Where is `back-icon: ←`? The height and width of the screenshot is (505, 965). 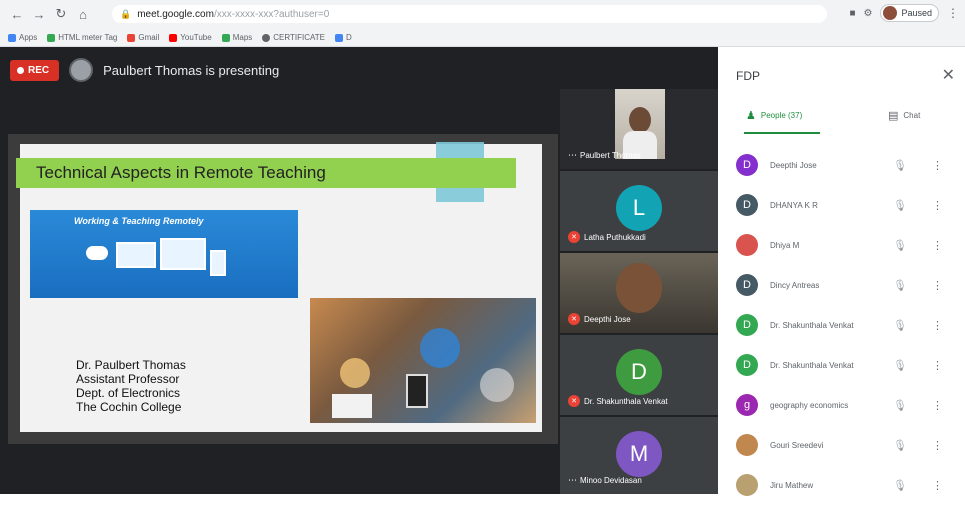 back-icon: ← is located at coordinates (17, 14).